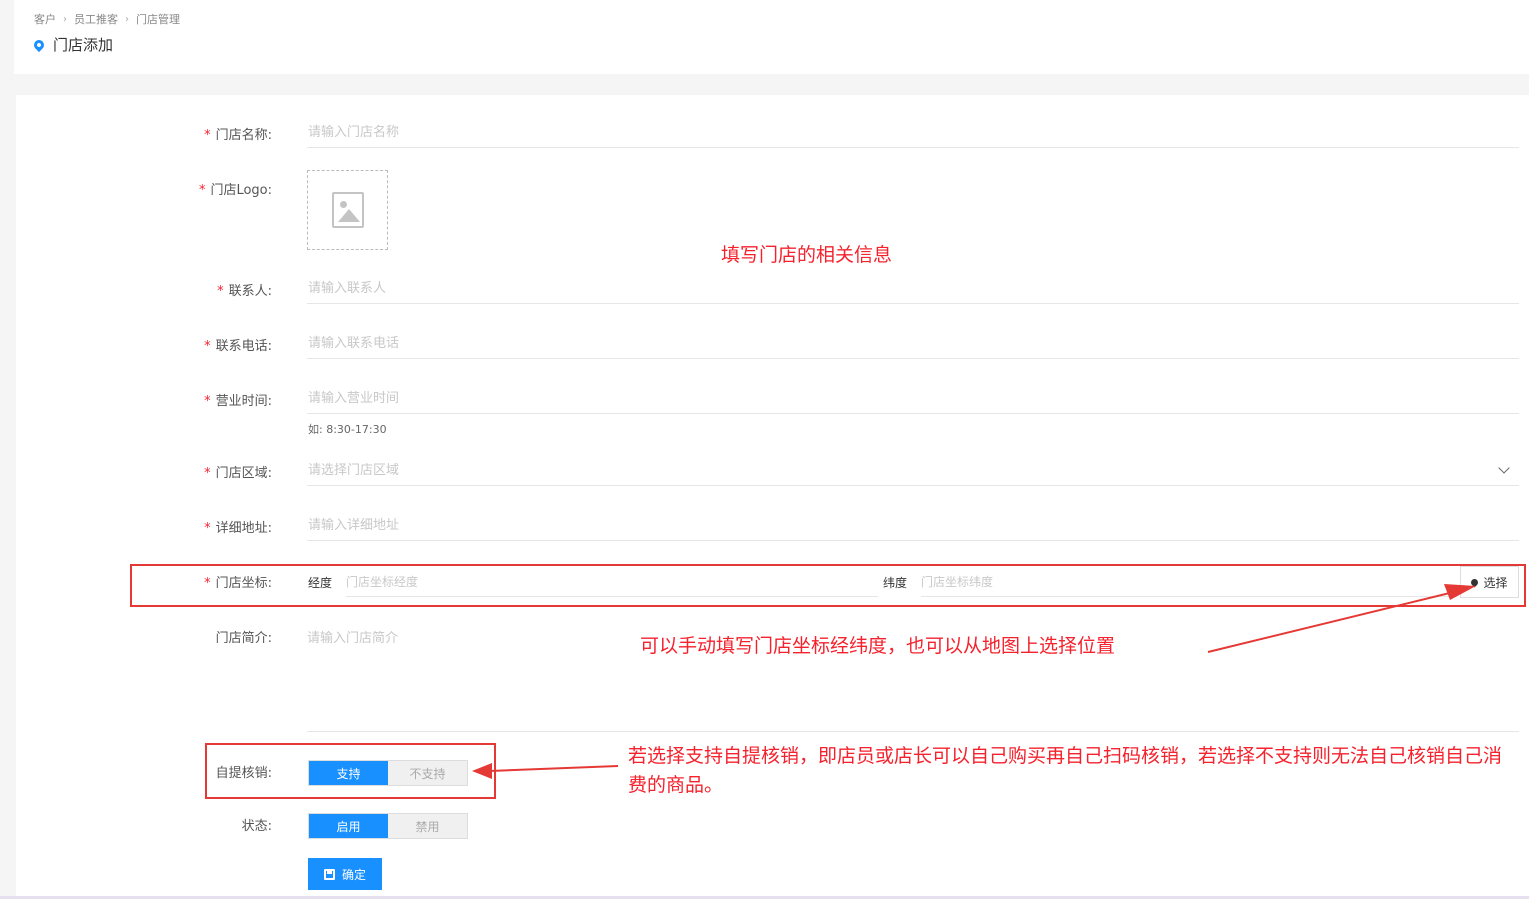 Image resolution: width=1529 pixels, height=899 pixels. Describe the element at coordinates (238, 135) in the screenshot. I see `store-name-label: * 门店名称:` at that location.